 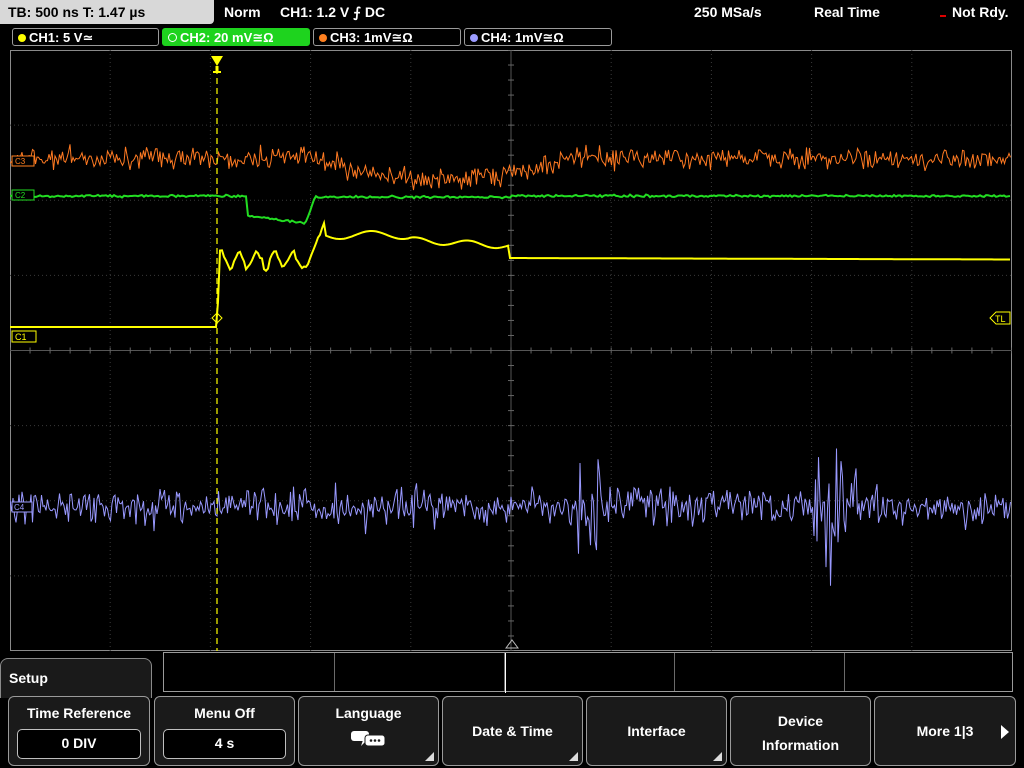 What do you see at coordinates (505, 673) in the screenshot?
I see `overview-marker` at bounding box center [505, 673].